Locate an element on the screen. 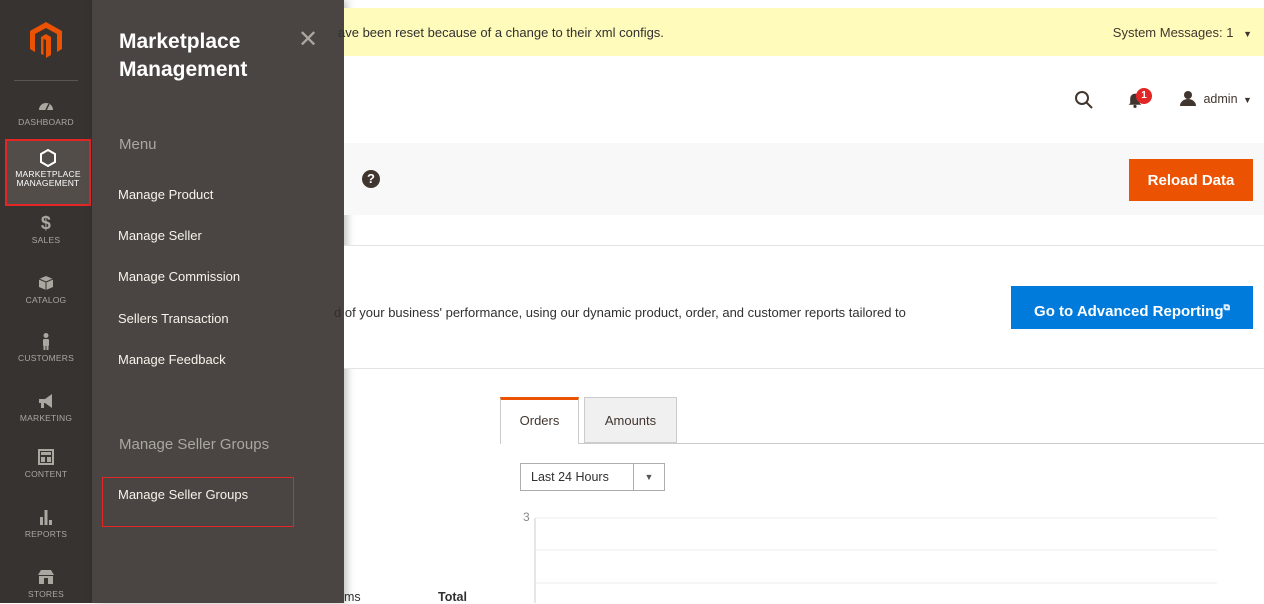 This screenshot has width=1264, height=604. nav-label: CONTENT is located at coordinates (46, 474).